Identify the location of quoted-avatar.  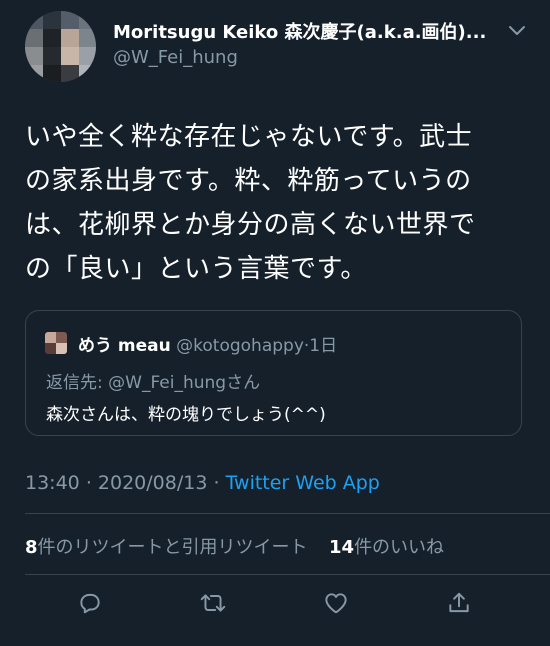
(56, 343).